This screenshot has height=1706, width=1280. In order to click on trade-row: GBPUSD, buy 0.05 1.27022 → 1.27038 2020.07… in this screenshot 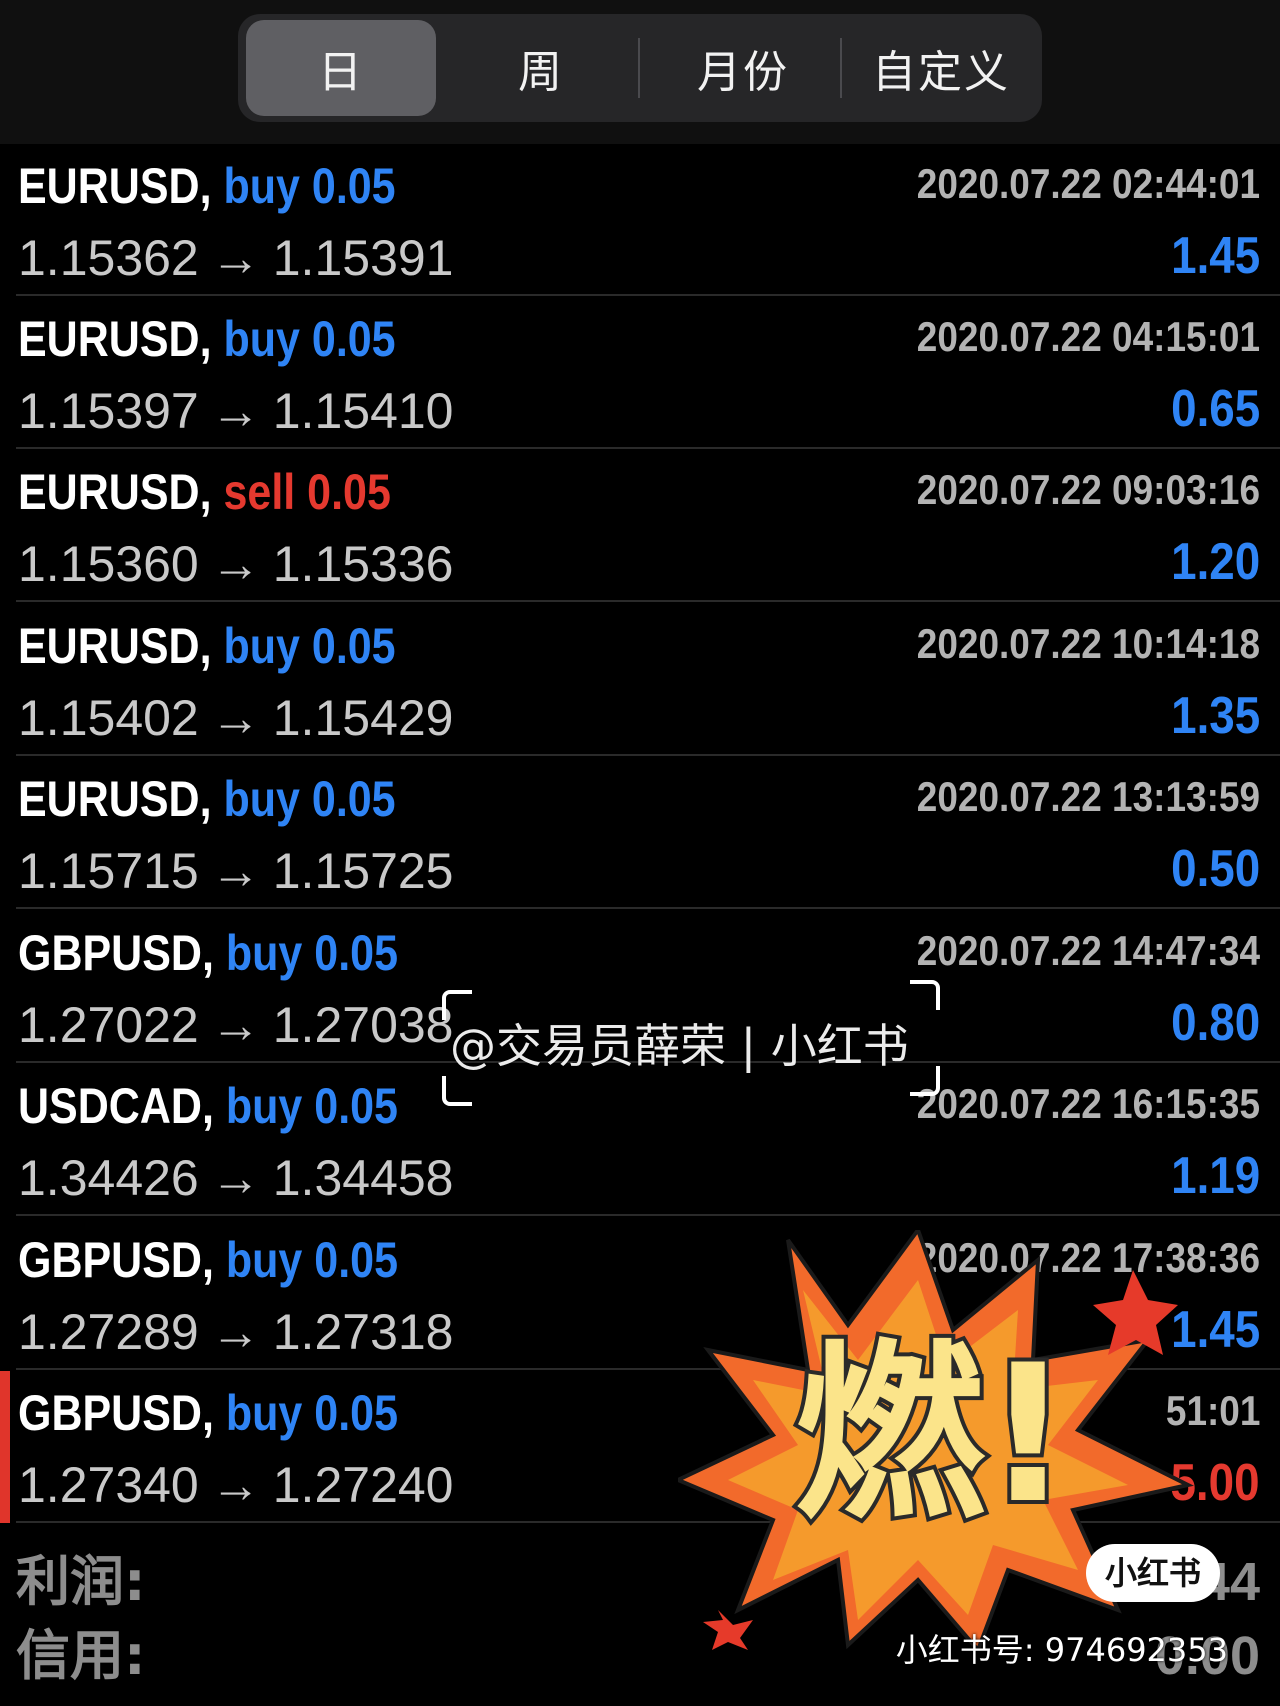, I will do `click(640, 987)`.